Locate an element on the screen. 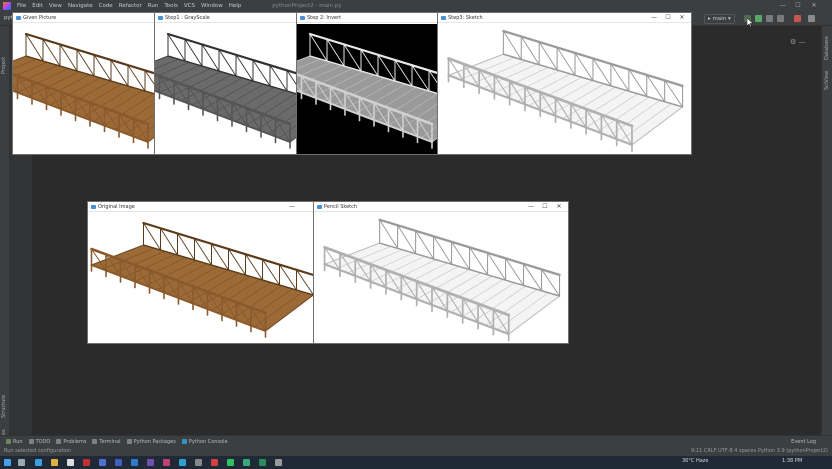 The width and height of the screenshot is (832, 469). menu-file: File is located at coordinates (21, 6).